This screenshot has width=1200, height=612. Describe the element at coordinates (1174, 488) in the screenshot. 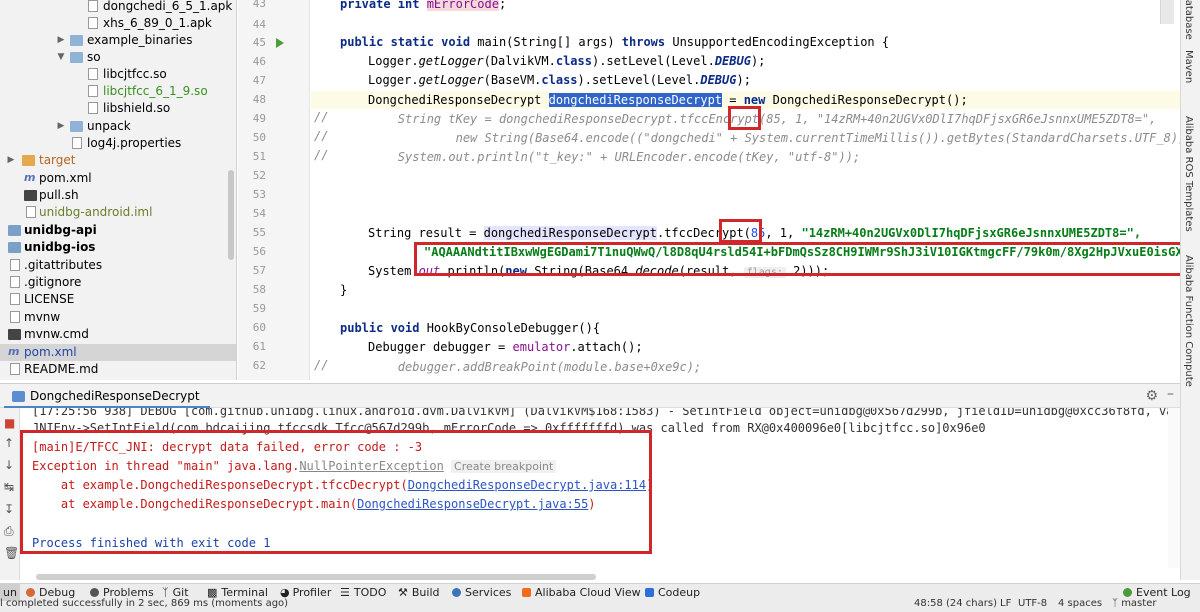

I see `console-vscroll` at that location.